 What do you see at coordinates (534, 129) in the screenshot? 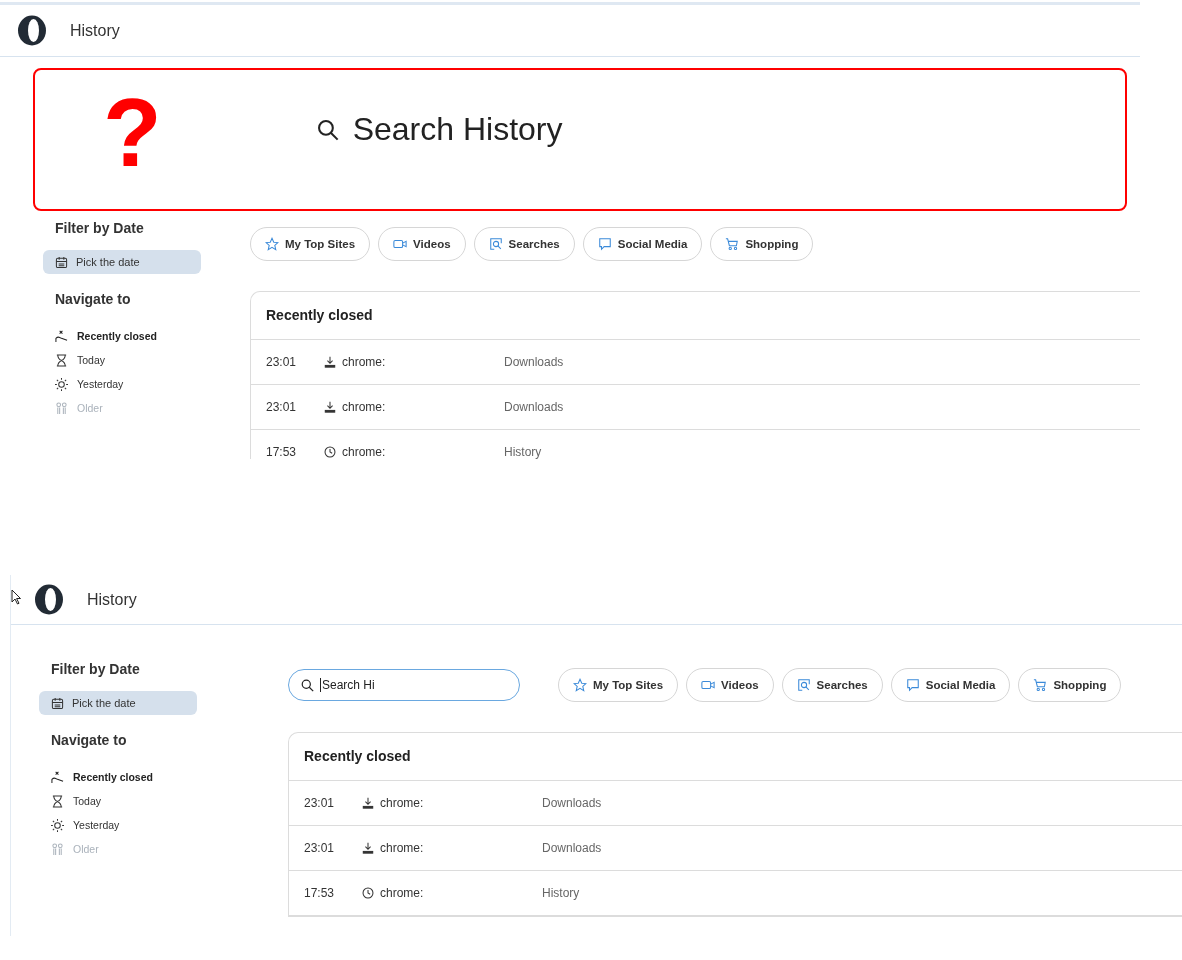
I see `search-field: Search History` at bounding box center [534, 129].